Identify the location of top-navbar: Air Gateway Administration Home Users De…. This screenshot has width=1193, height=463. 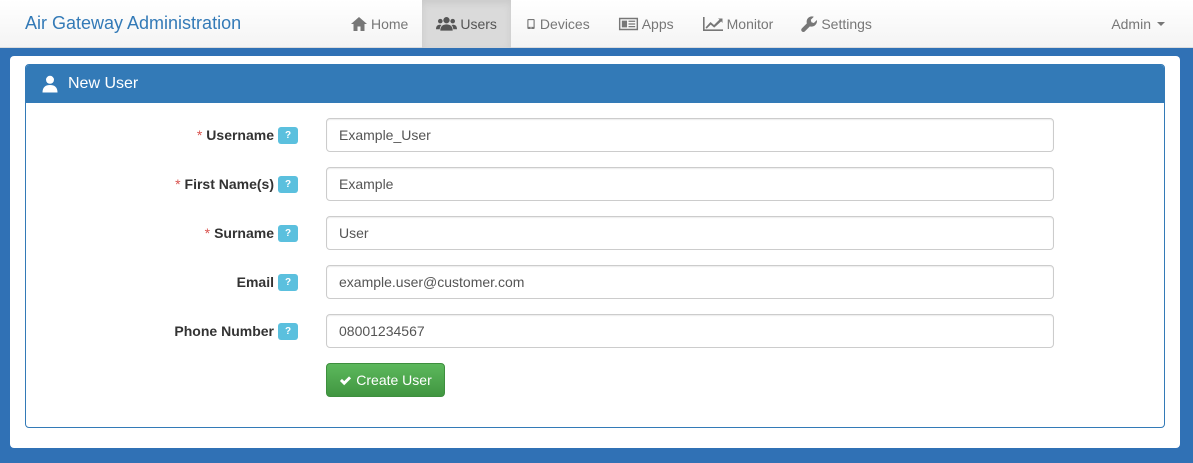
(596, 24).